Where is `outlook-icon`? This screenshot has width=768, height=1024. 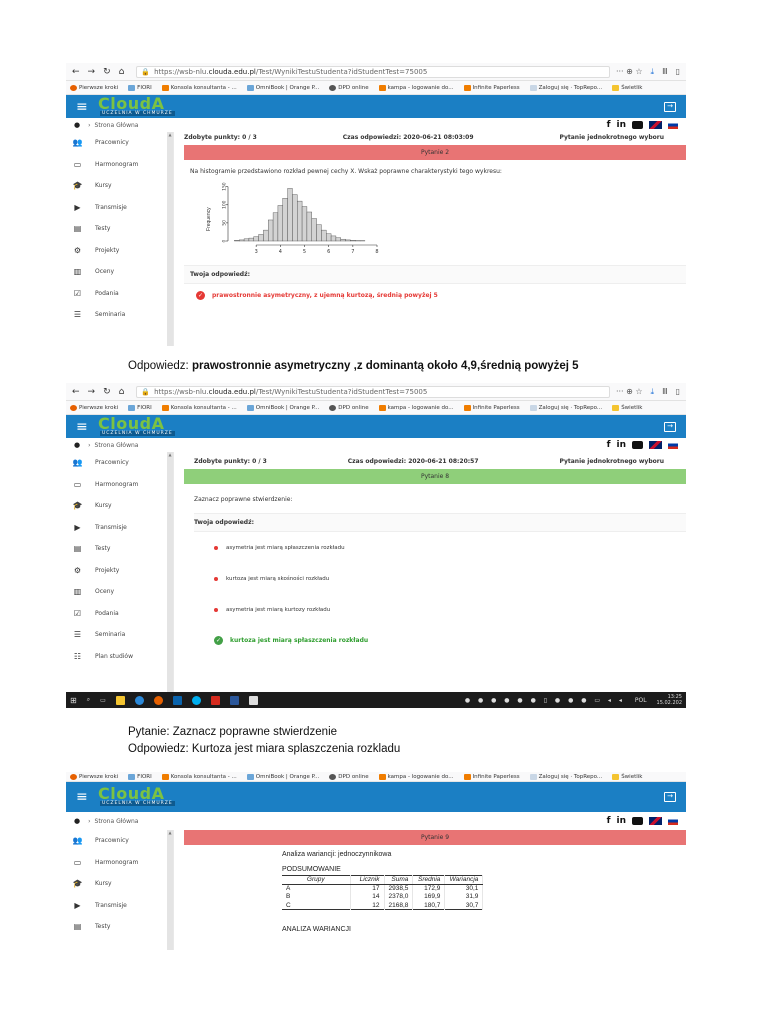 outlook-icon is located at coordinates (177, 700).